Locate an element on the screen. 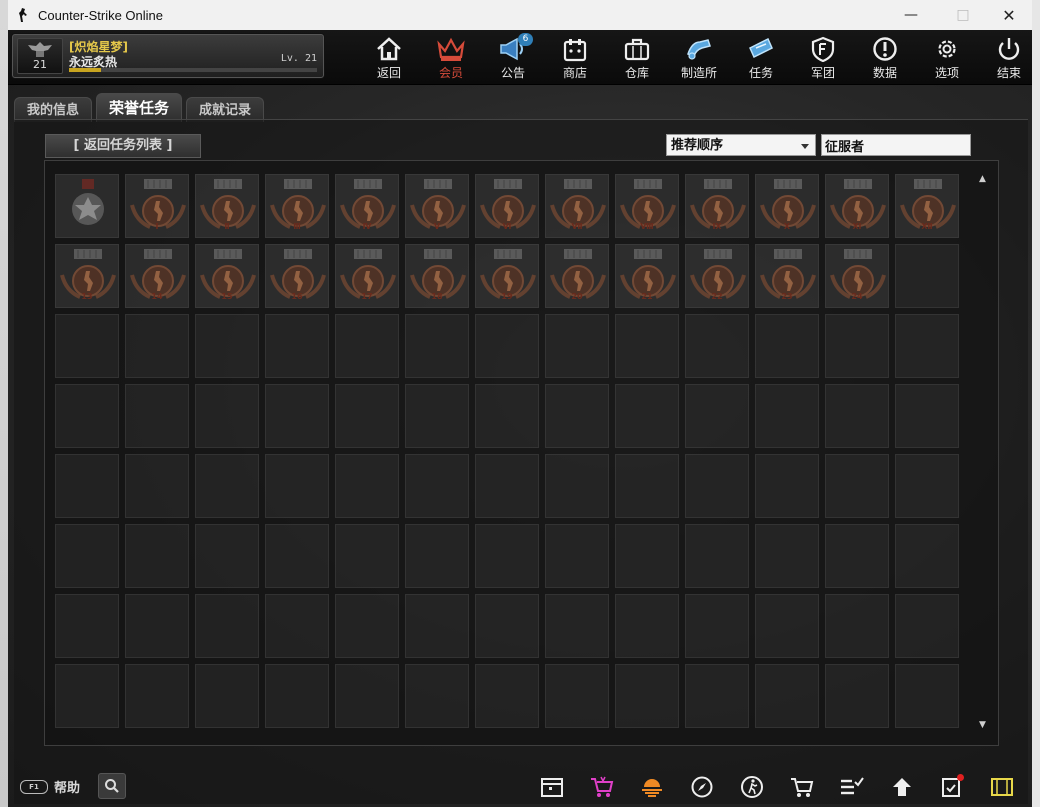 The width and height of the screenshot is (1040, 807). medal-cell: Ⅻ is located at coordinates (927, 206).